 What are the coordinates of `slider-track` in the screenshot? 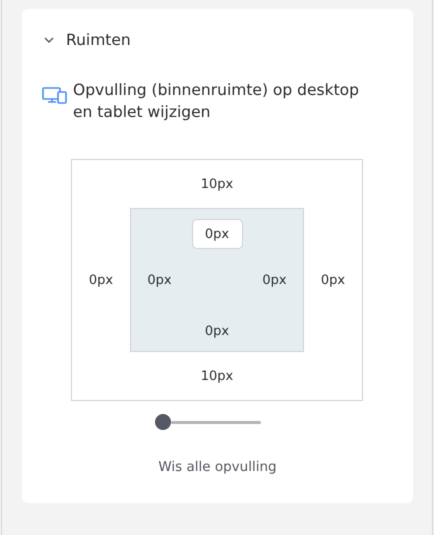 It's located at (216, 422).